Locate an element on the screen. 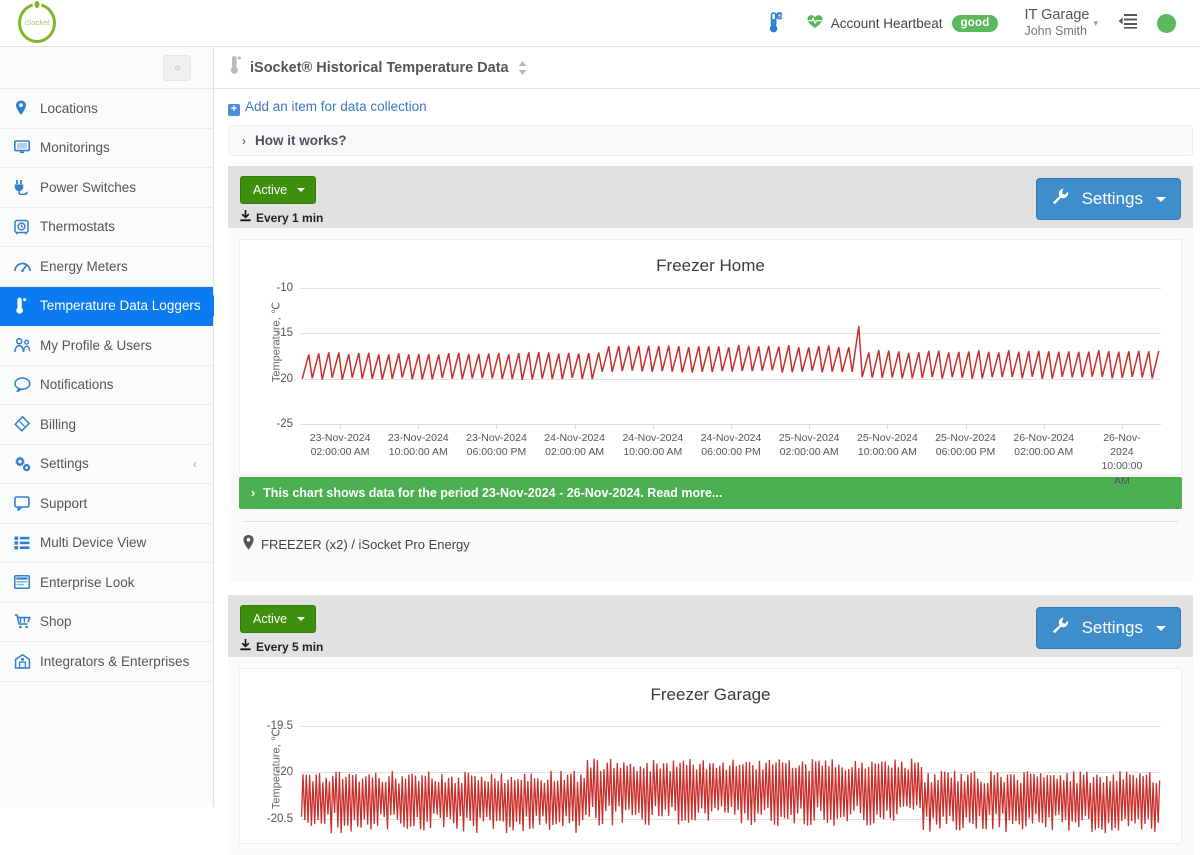  sidebar-item-billing: Billing is located at coordinates (106, 425).